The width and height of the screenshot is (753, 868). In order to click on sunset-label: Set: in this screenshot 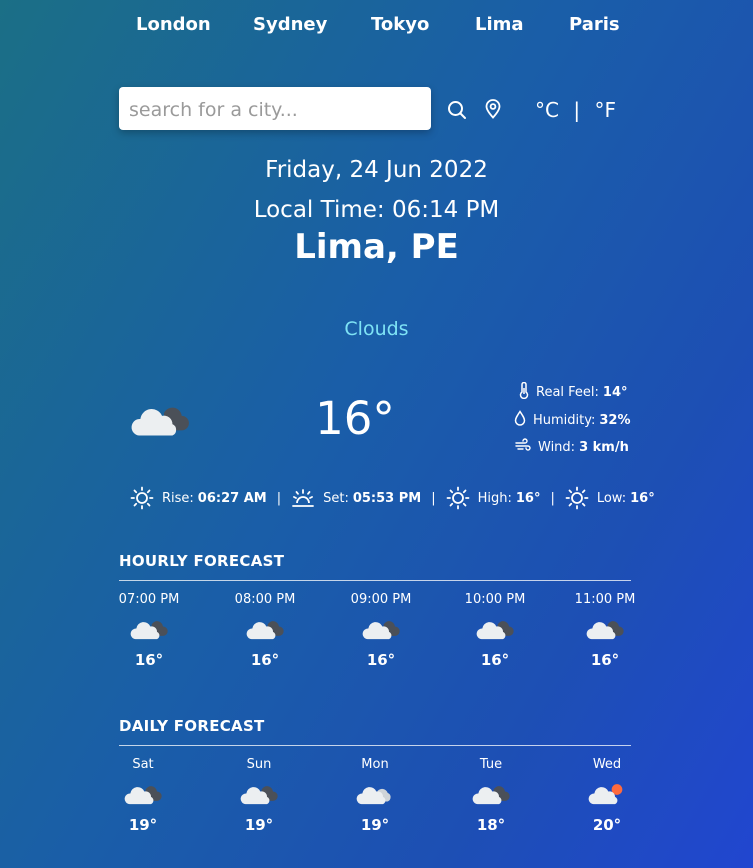, I will do `click(336, 498)`.